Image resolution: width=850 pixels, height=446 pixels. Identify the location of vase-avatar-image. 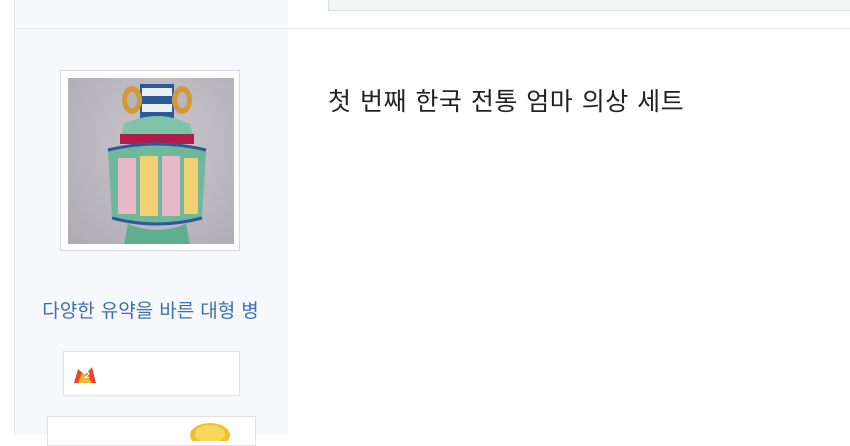
(151, 161).